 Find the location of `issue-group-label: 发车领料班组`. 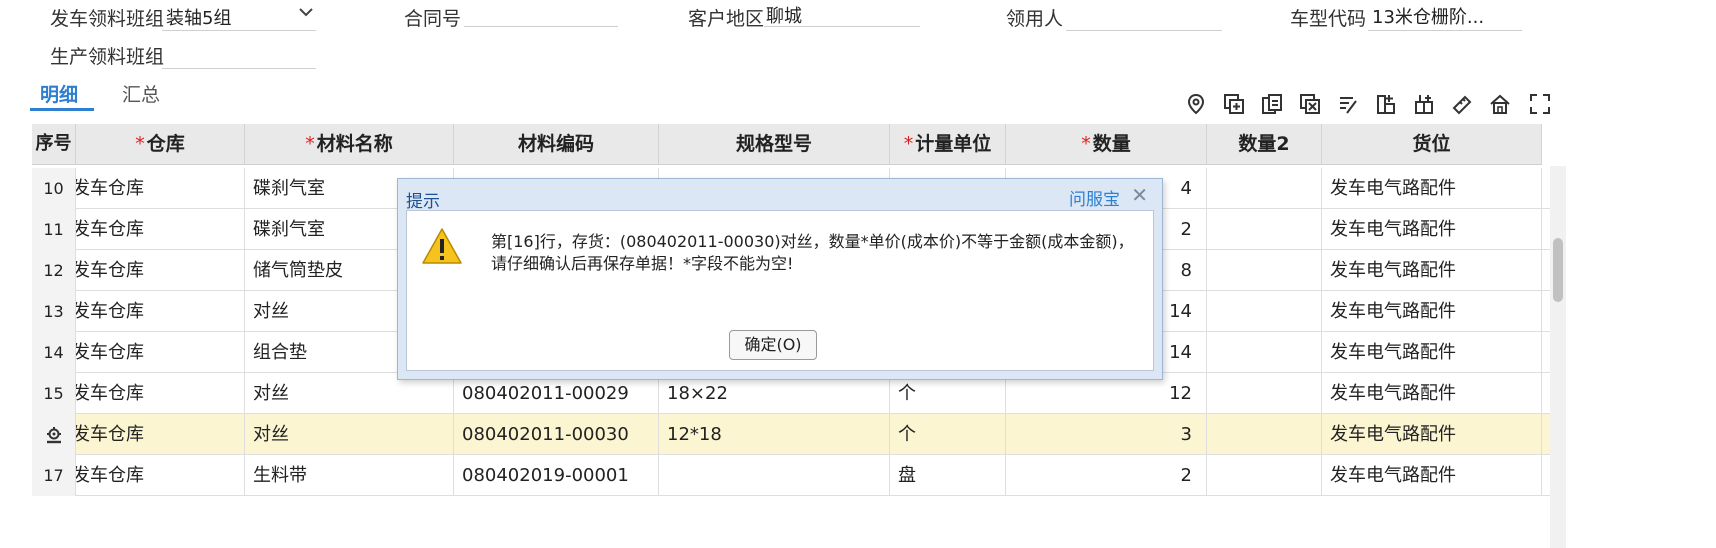

issue-group-label: 发车领料班组 is located at coordinates (107, 19).